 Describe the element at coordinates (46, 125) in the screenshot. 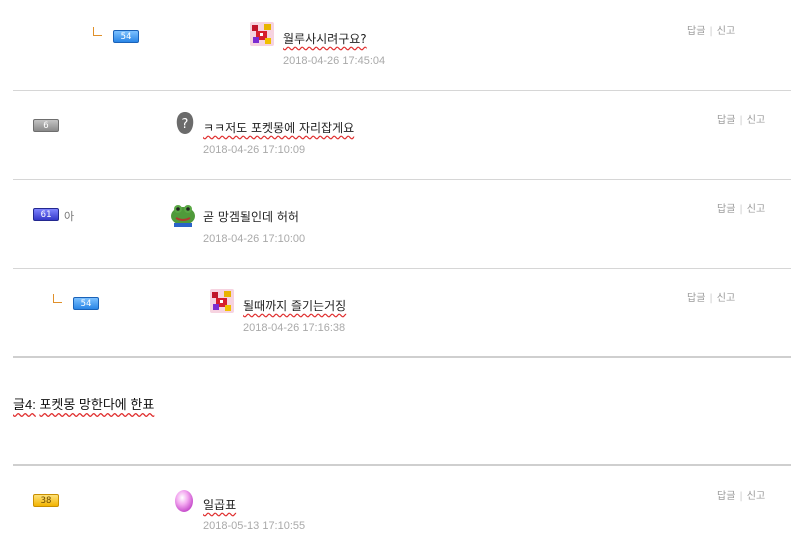

I see `level-badge: 6` at that location.